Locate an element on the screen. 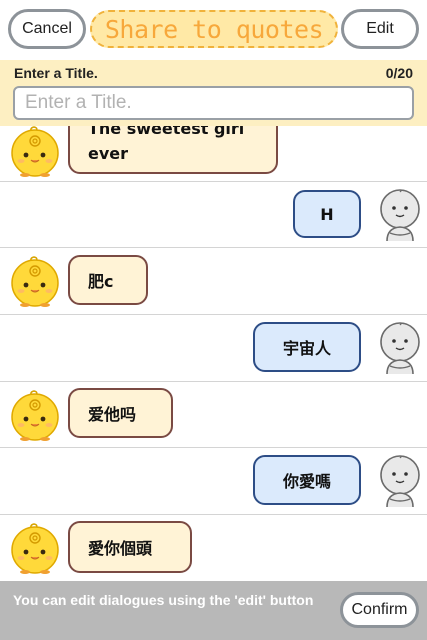  message-bubble-incoming: 愛你個頭 is located at coordinates (130, 547).